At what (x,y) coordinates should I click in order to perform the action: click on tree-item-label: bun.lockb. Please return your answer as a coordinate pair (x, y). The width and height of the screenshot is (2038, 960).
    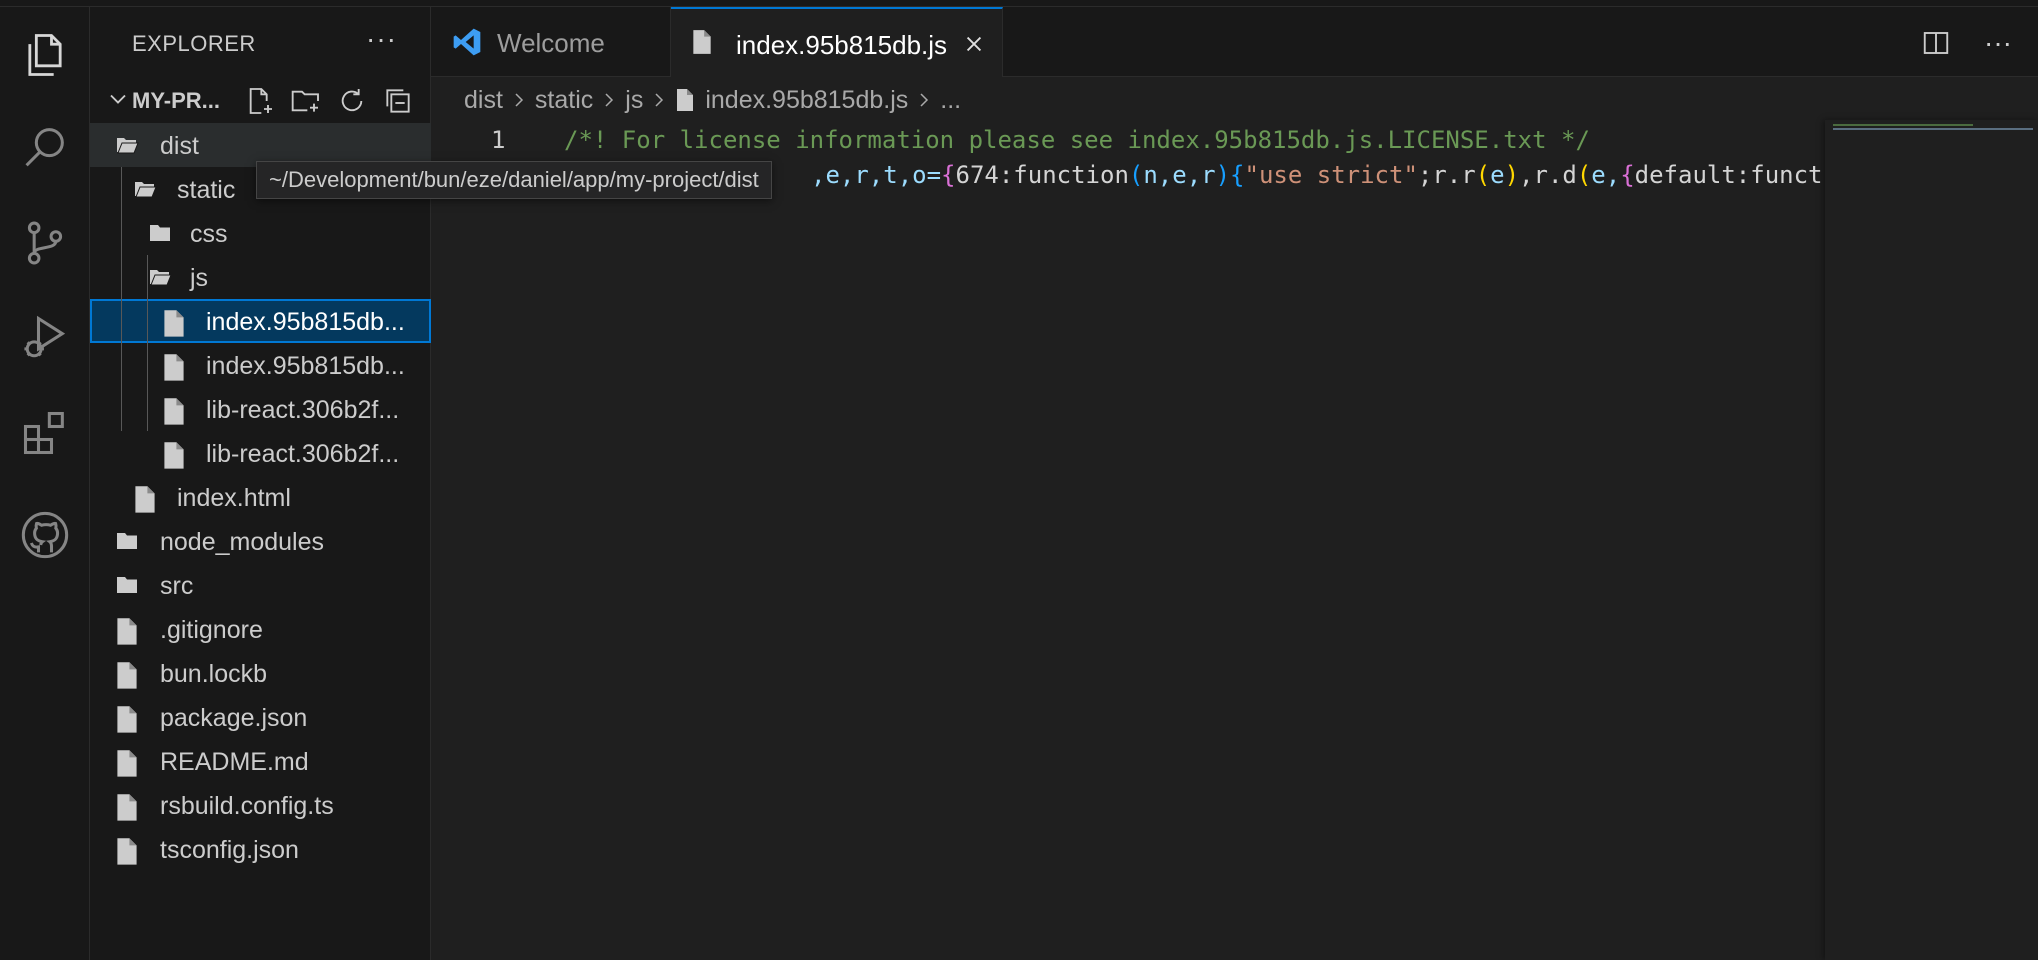
    Looking at the image, I should click on (214, 674).